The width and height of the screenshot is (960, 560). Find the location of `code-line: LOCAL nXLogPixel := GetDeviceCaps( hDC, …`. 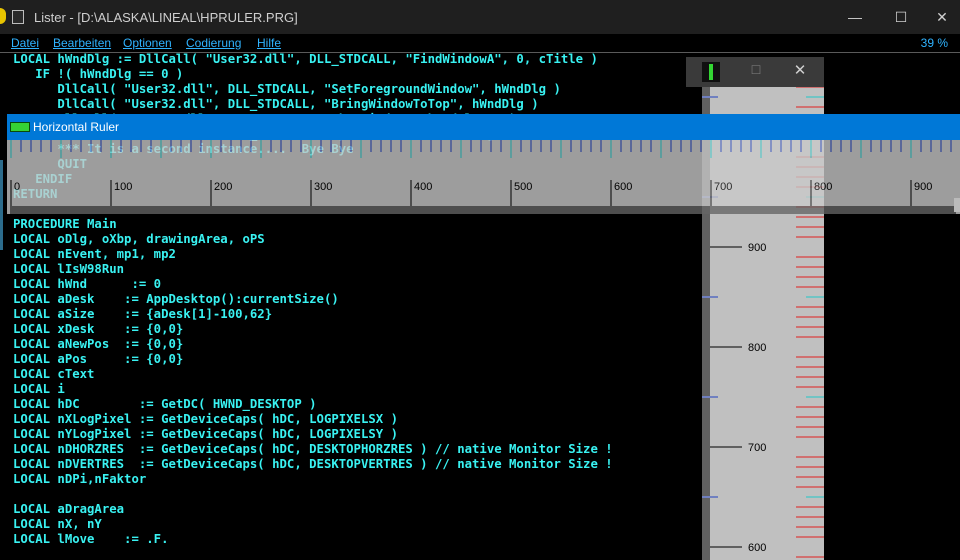

code-line: LOCAL nXLogPixel := GetDeviceCaps( hDC, … is located at coordinates (205, 419).